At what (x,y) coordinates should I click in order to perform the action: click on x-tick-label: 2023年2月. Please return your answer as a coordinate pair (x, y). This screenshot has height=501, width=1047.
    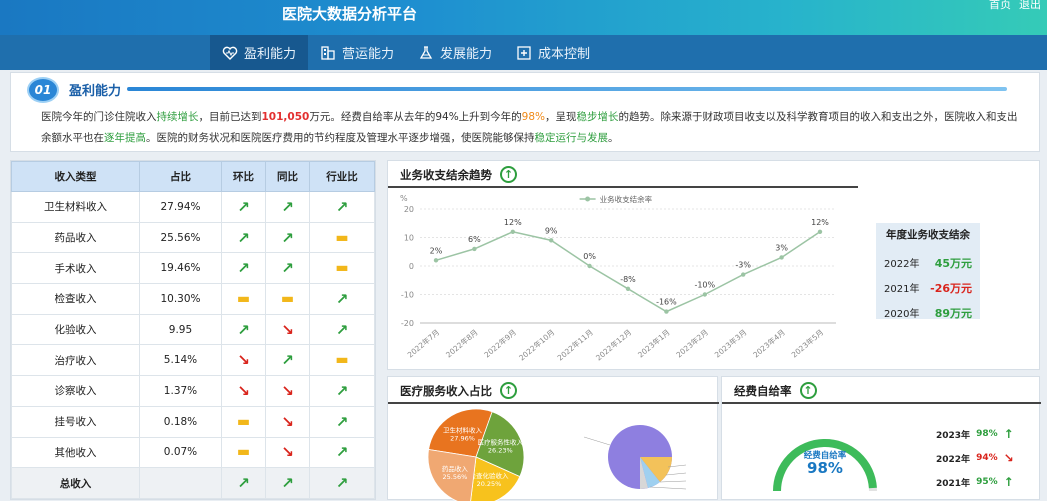
    Looking at the image, I should click on (692, 343).